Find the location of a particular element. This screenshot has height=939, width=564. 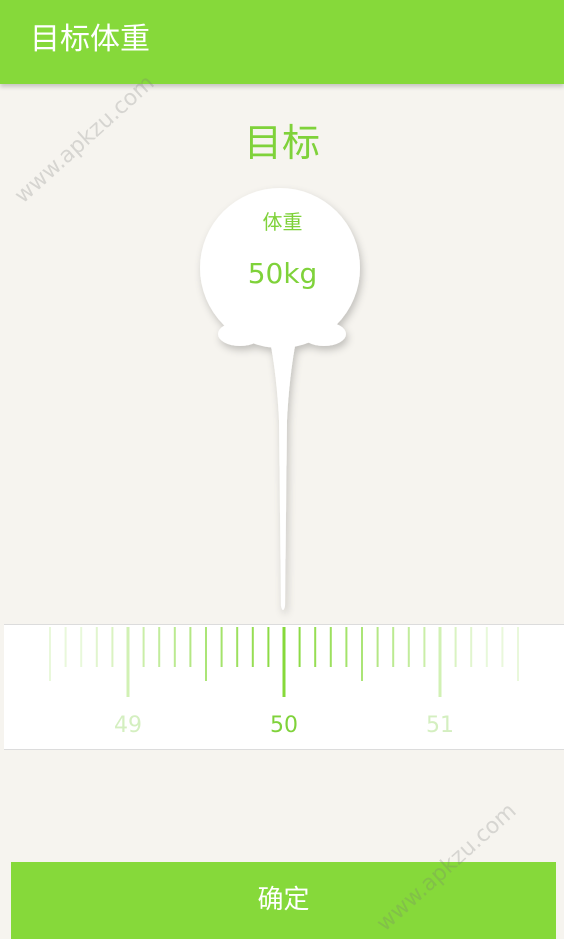

pin-graphic is located at coordinates (280, 399).